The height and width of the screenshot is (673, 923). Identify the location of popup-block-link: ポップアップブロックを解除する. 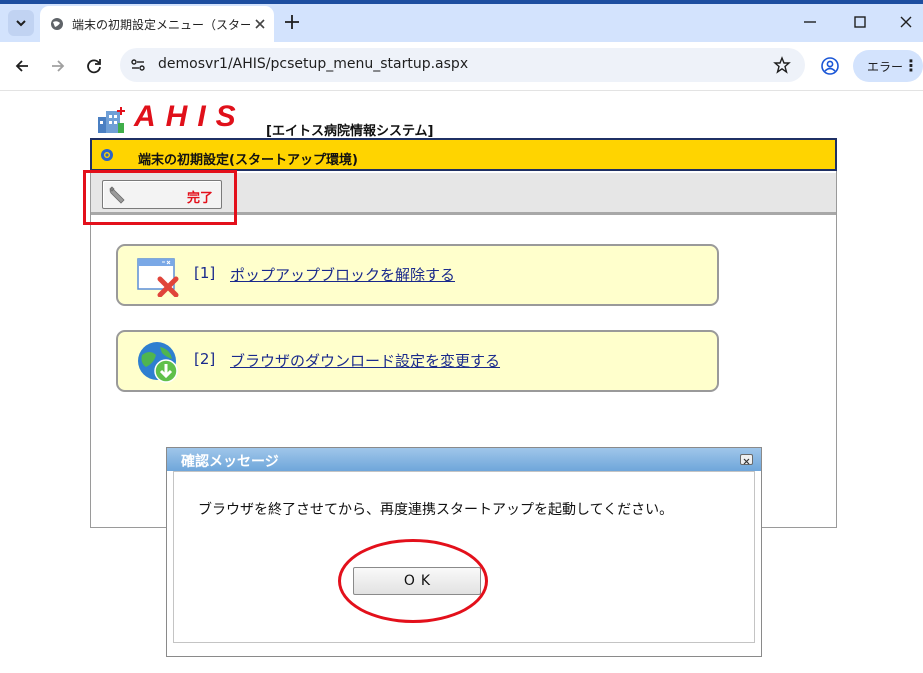
(342, 274).